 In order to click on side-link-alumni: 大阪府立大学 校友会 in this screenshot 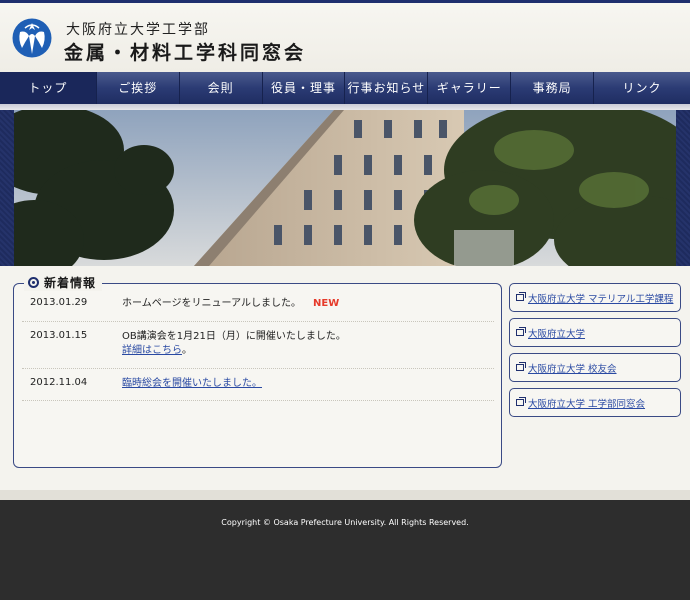, I will do `click(595, 367)`.